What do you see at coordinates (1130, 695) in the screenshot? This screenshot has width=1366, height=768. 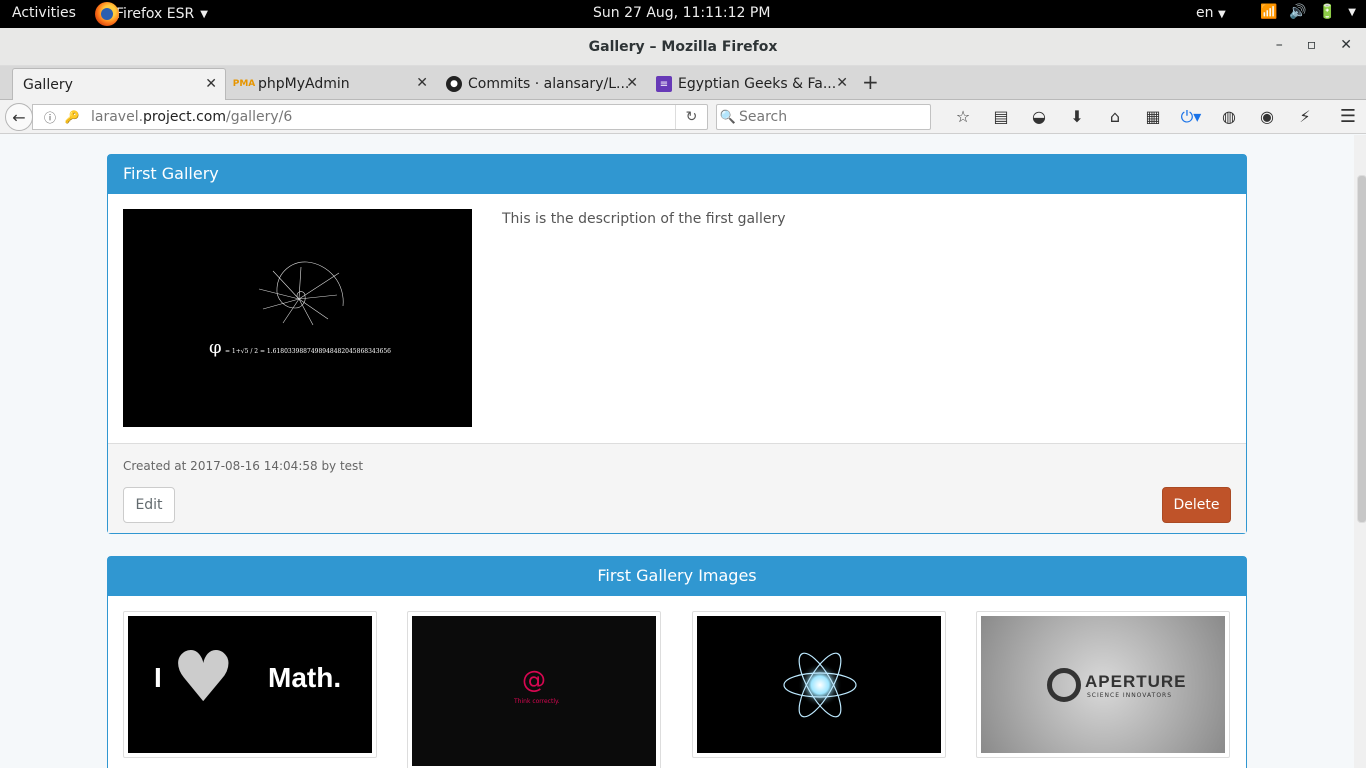 I see `image-text-science-innovators: SCIENCE INNOVATORS` at bounding box center [1130, 695].